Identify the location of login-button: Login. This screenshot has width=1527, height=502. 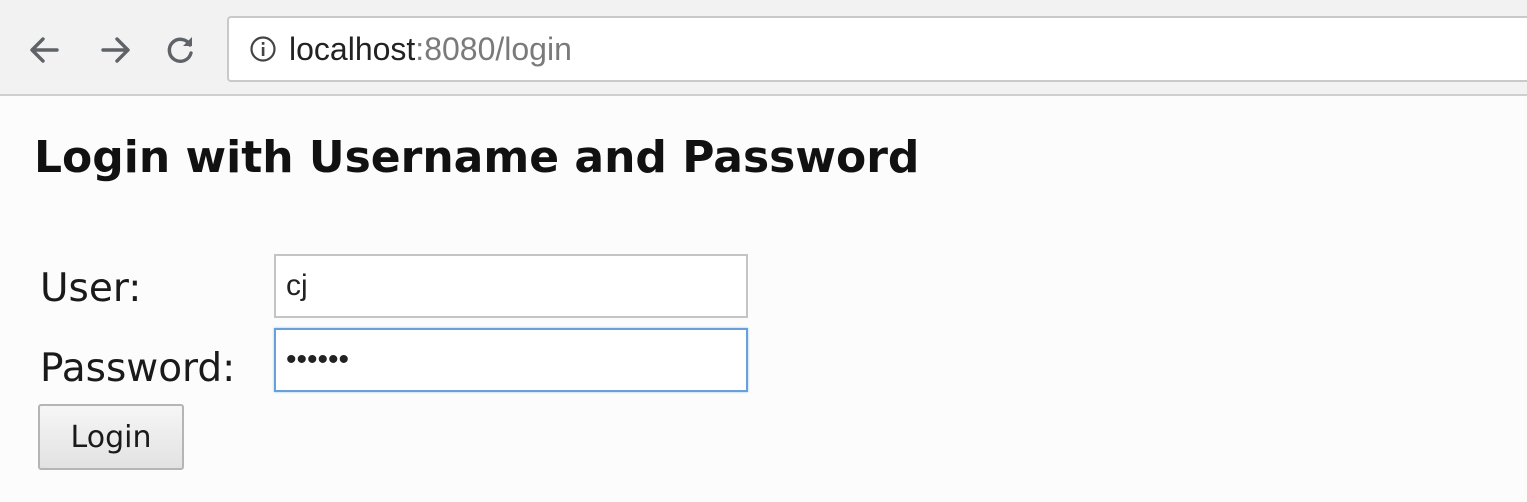
(111, 437).